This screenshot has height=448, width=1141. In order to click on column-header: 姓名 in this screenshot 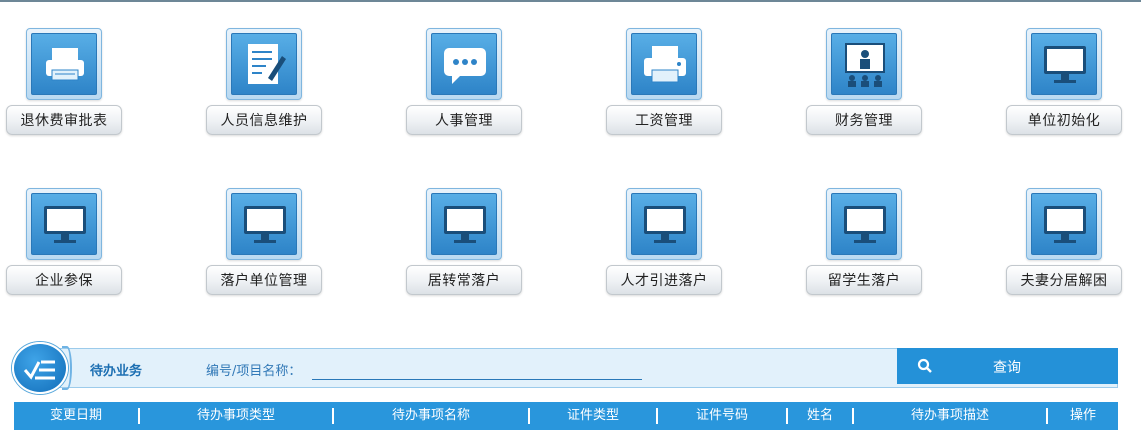, I will do `click(820, 416)`.